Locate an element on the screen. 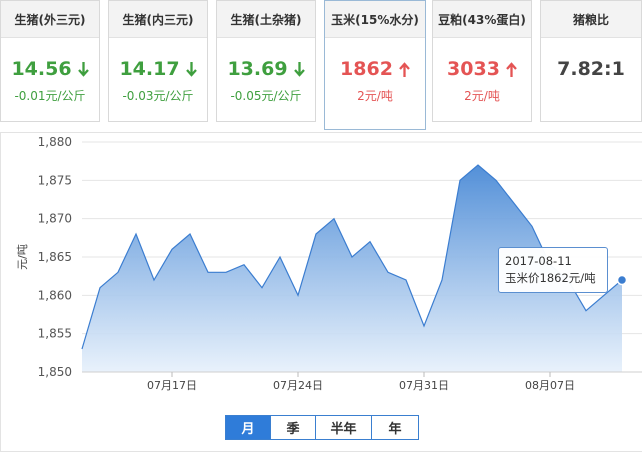 The height and width of the screenshot is (452, 642). highlight-point is located at coordinates (622, 280).